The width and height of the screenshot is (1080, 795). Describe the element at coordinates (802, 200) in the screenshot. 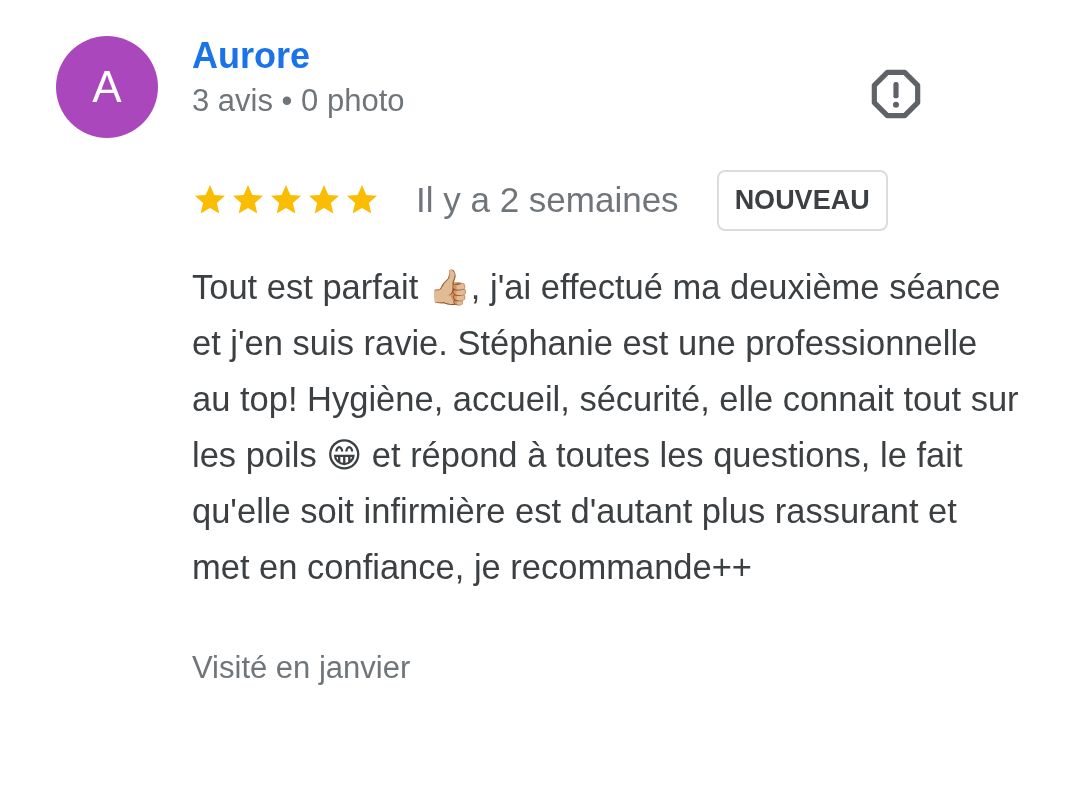

I see `new-badge: NOUVEAU` at that location.